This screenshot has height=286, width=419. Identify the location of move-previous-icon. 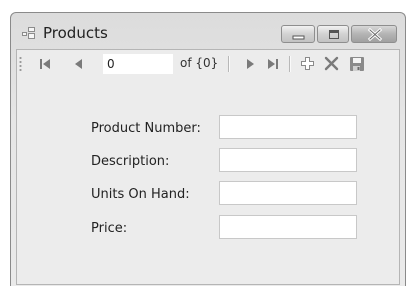
(78, 64).